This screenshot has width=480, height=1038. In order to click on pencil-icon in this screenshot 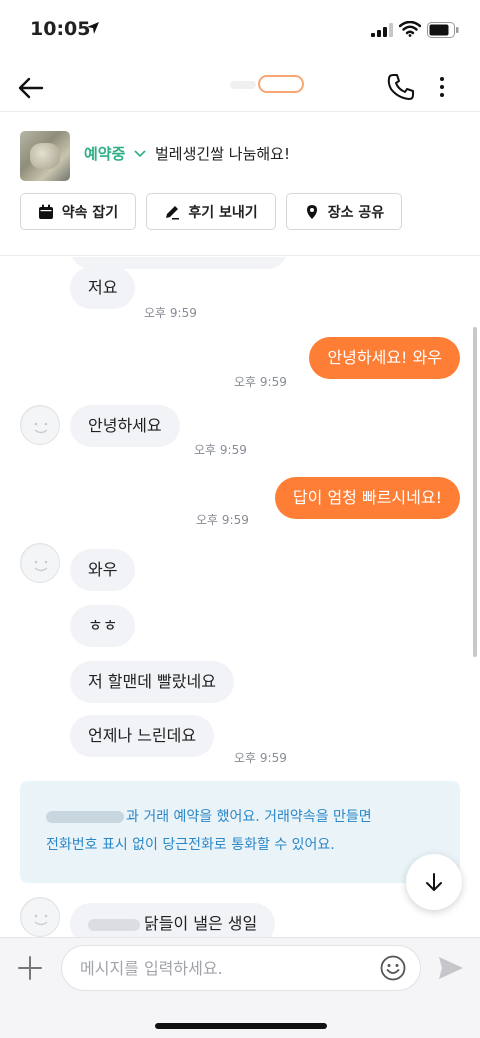, I will do `click(173, 212)`.